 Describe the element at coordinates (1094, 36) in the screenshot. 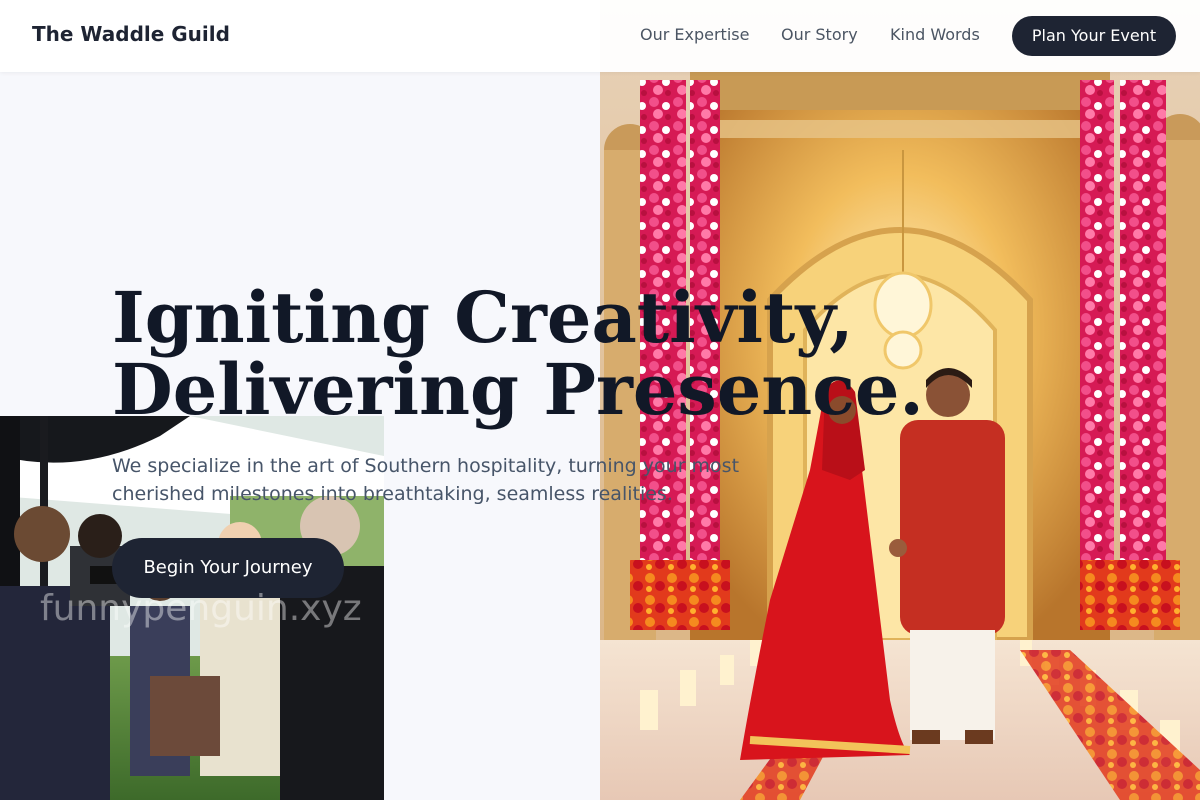

I see `plan-your-event-button: Plan Your Event` at that location.